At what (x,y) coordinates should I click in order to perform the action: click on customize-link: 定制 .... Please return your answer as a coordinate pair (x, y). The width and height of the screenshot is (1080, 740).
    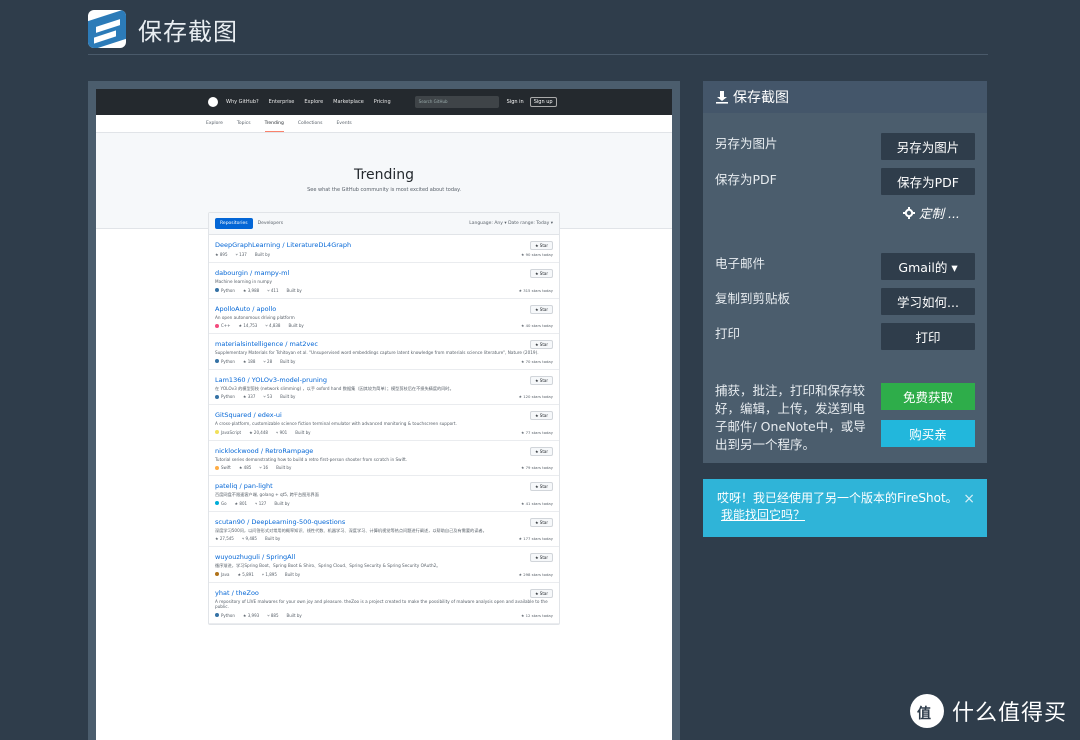
    Looking at the image, I should click on (931, 212).